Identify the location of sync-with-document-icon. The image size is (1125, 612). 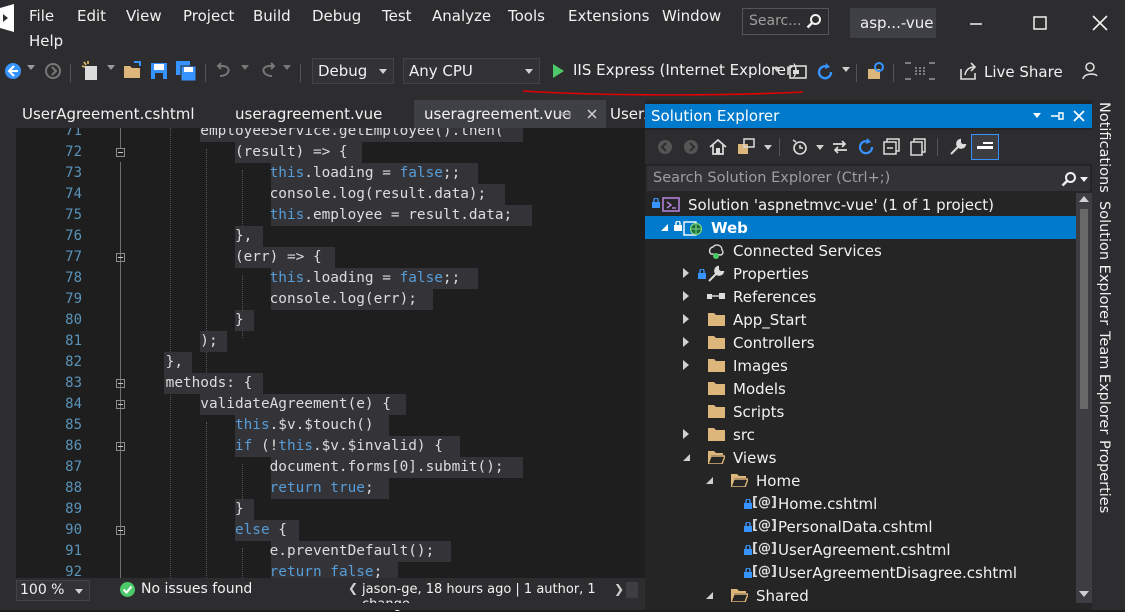
(840, 147).